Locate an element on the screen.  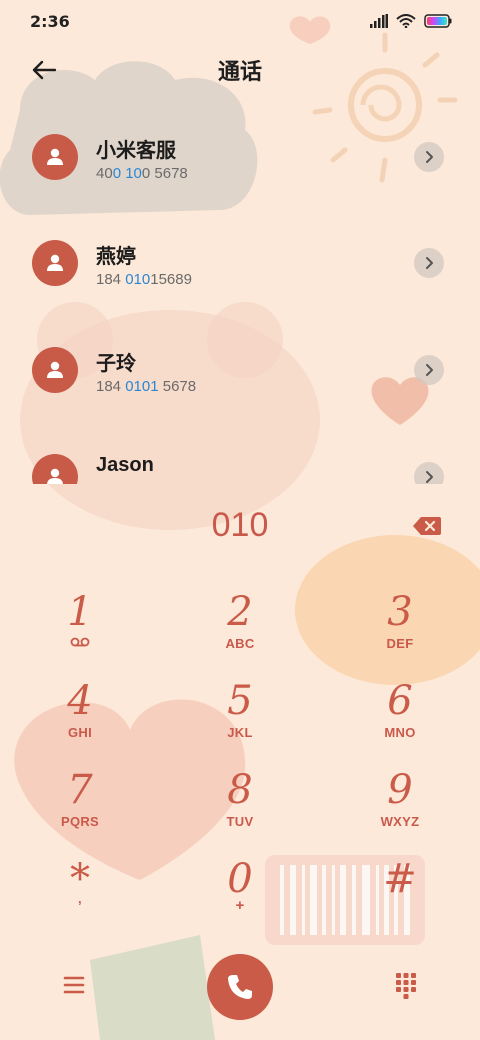
key-letters: + is located at coordinates (240, 905).